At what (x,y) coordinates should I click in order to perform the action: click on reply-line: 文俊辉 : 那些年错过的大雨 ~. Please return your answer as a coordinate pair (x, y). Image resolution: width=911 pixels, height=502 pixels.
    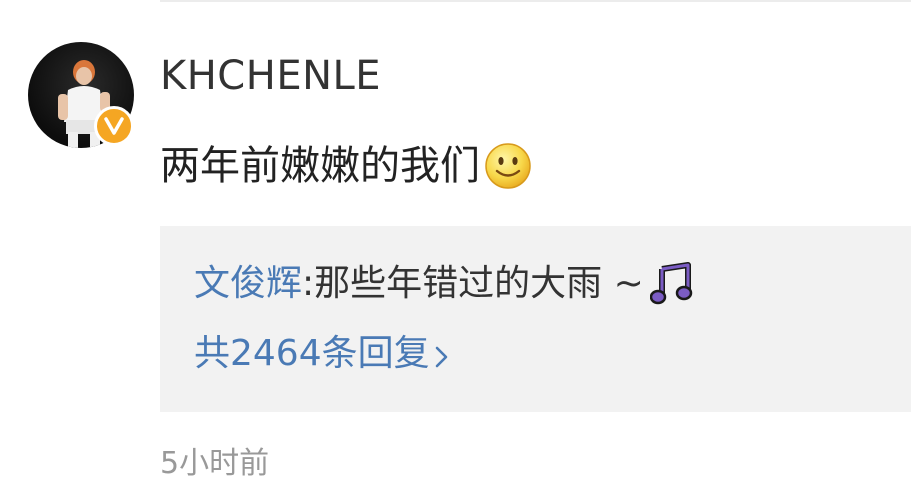
    Looking at the image, I should click on (445, 284).